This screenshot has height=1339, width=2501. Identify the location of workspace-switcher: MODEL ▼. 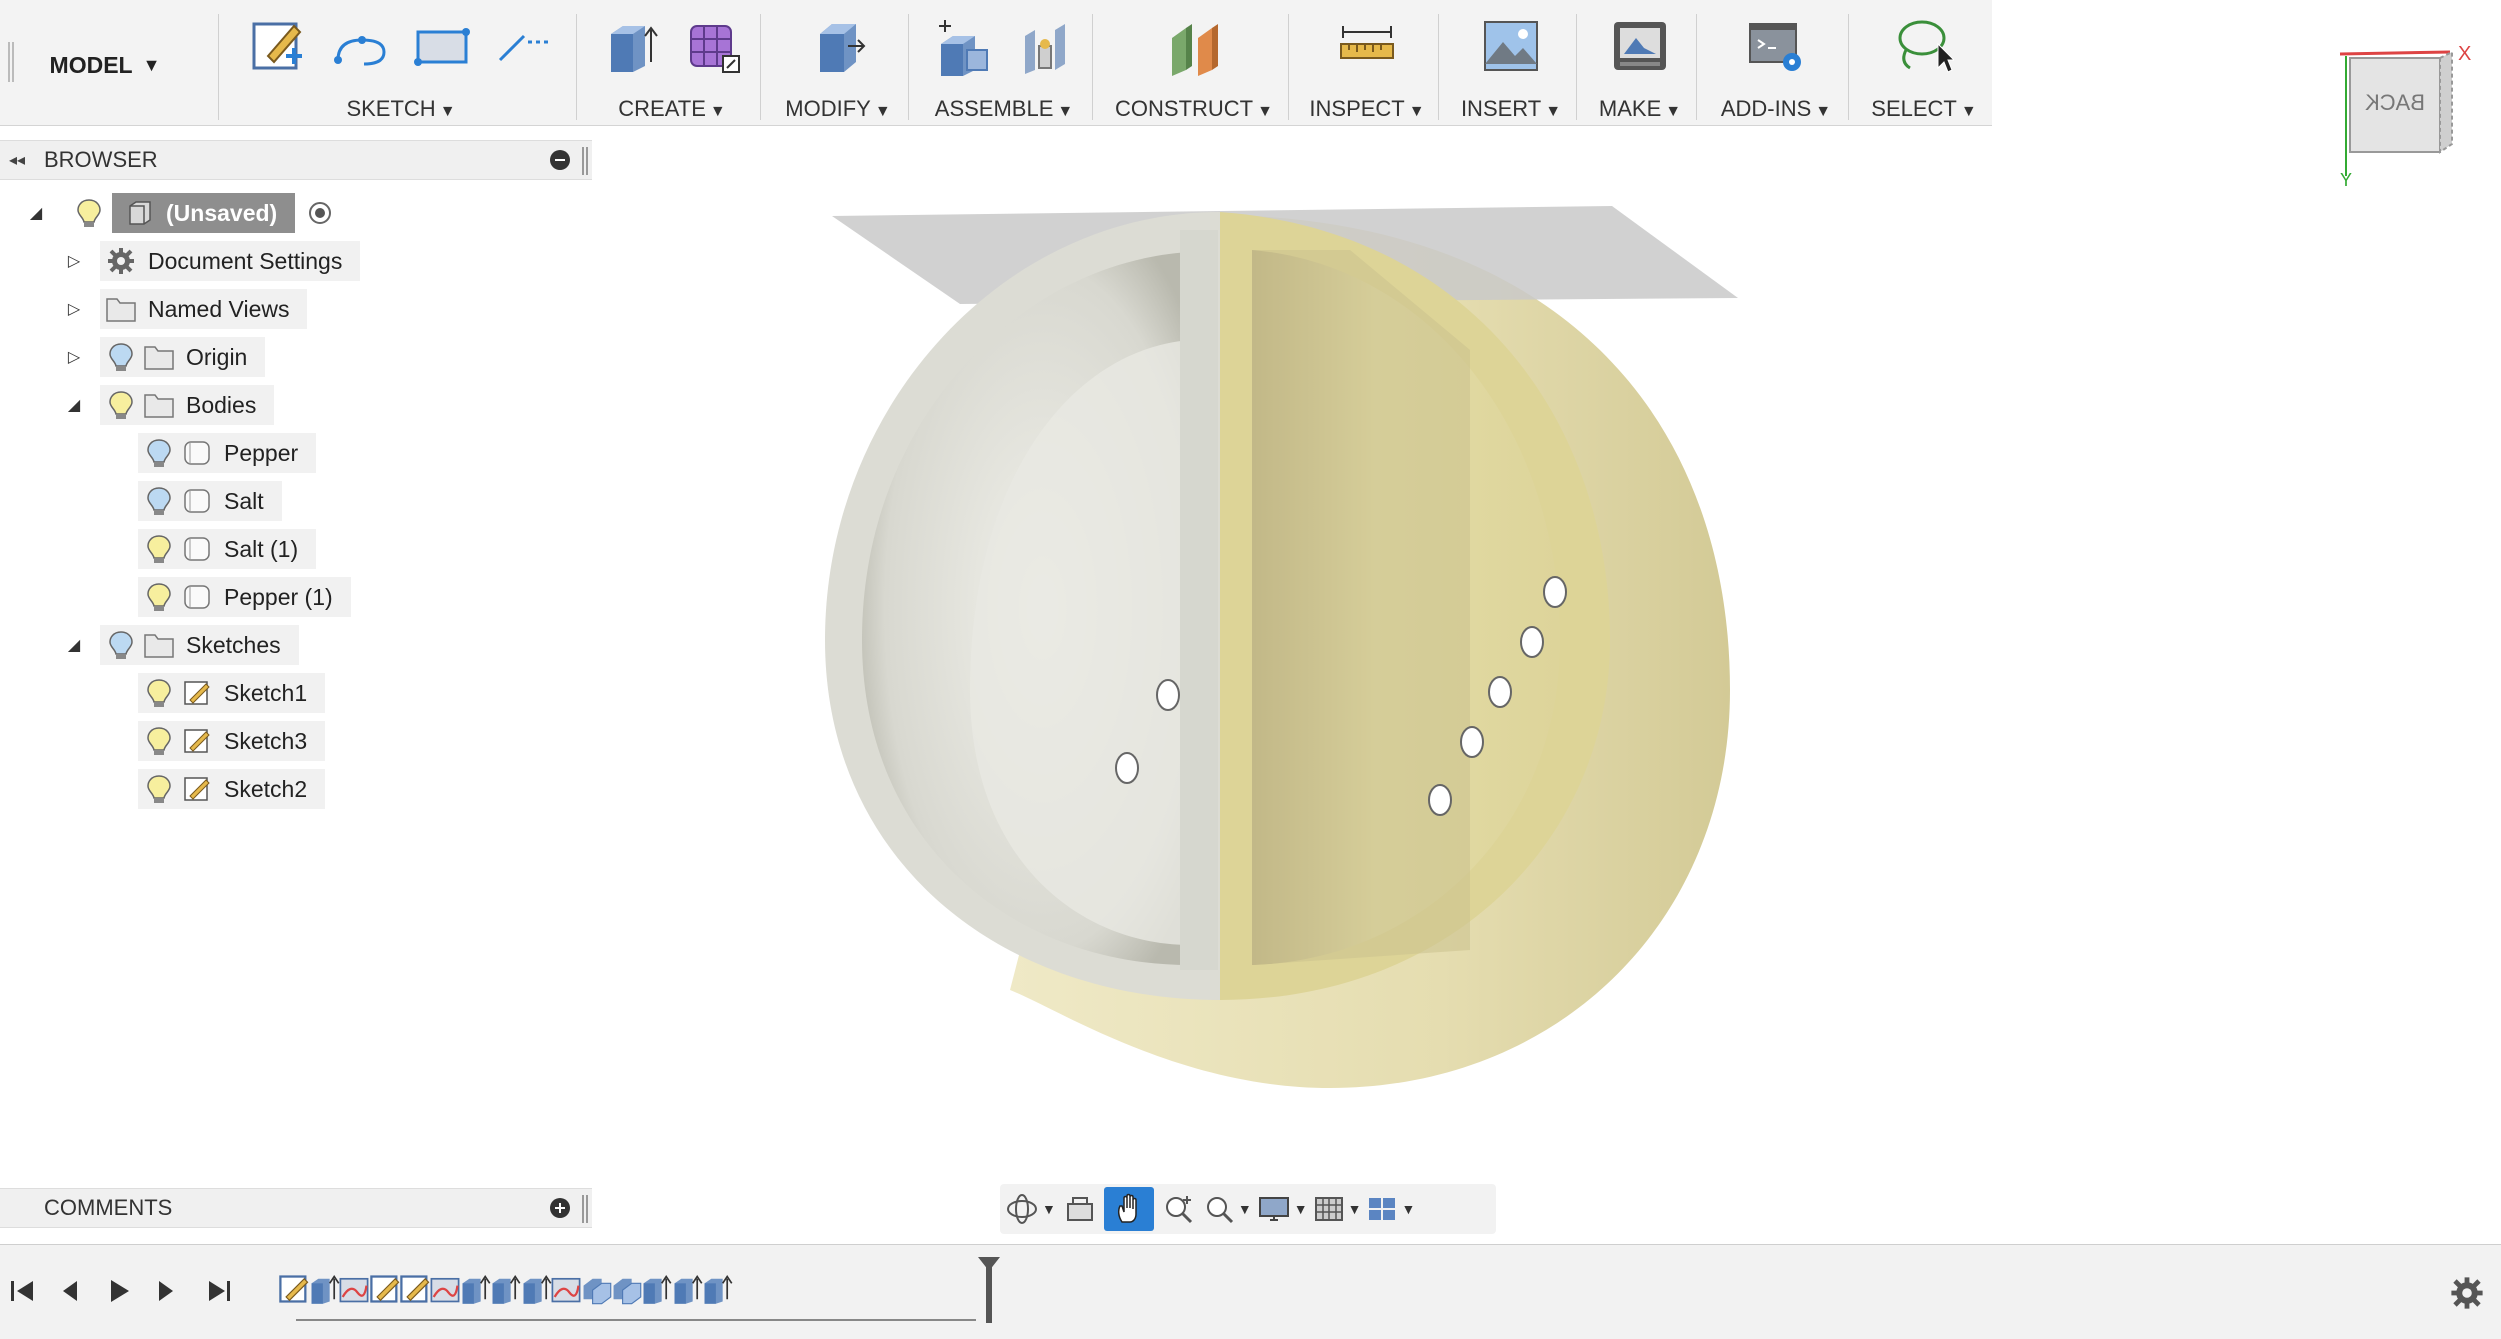
(105, 65).